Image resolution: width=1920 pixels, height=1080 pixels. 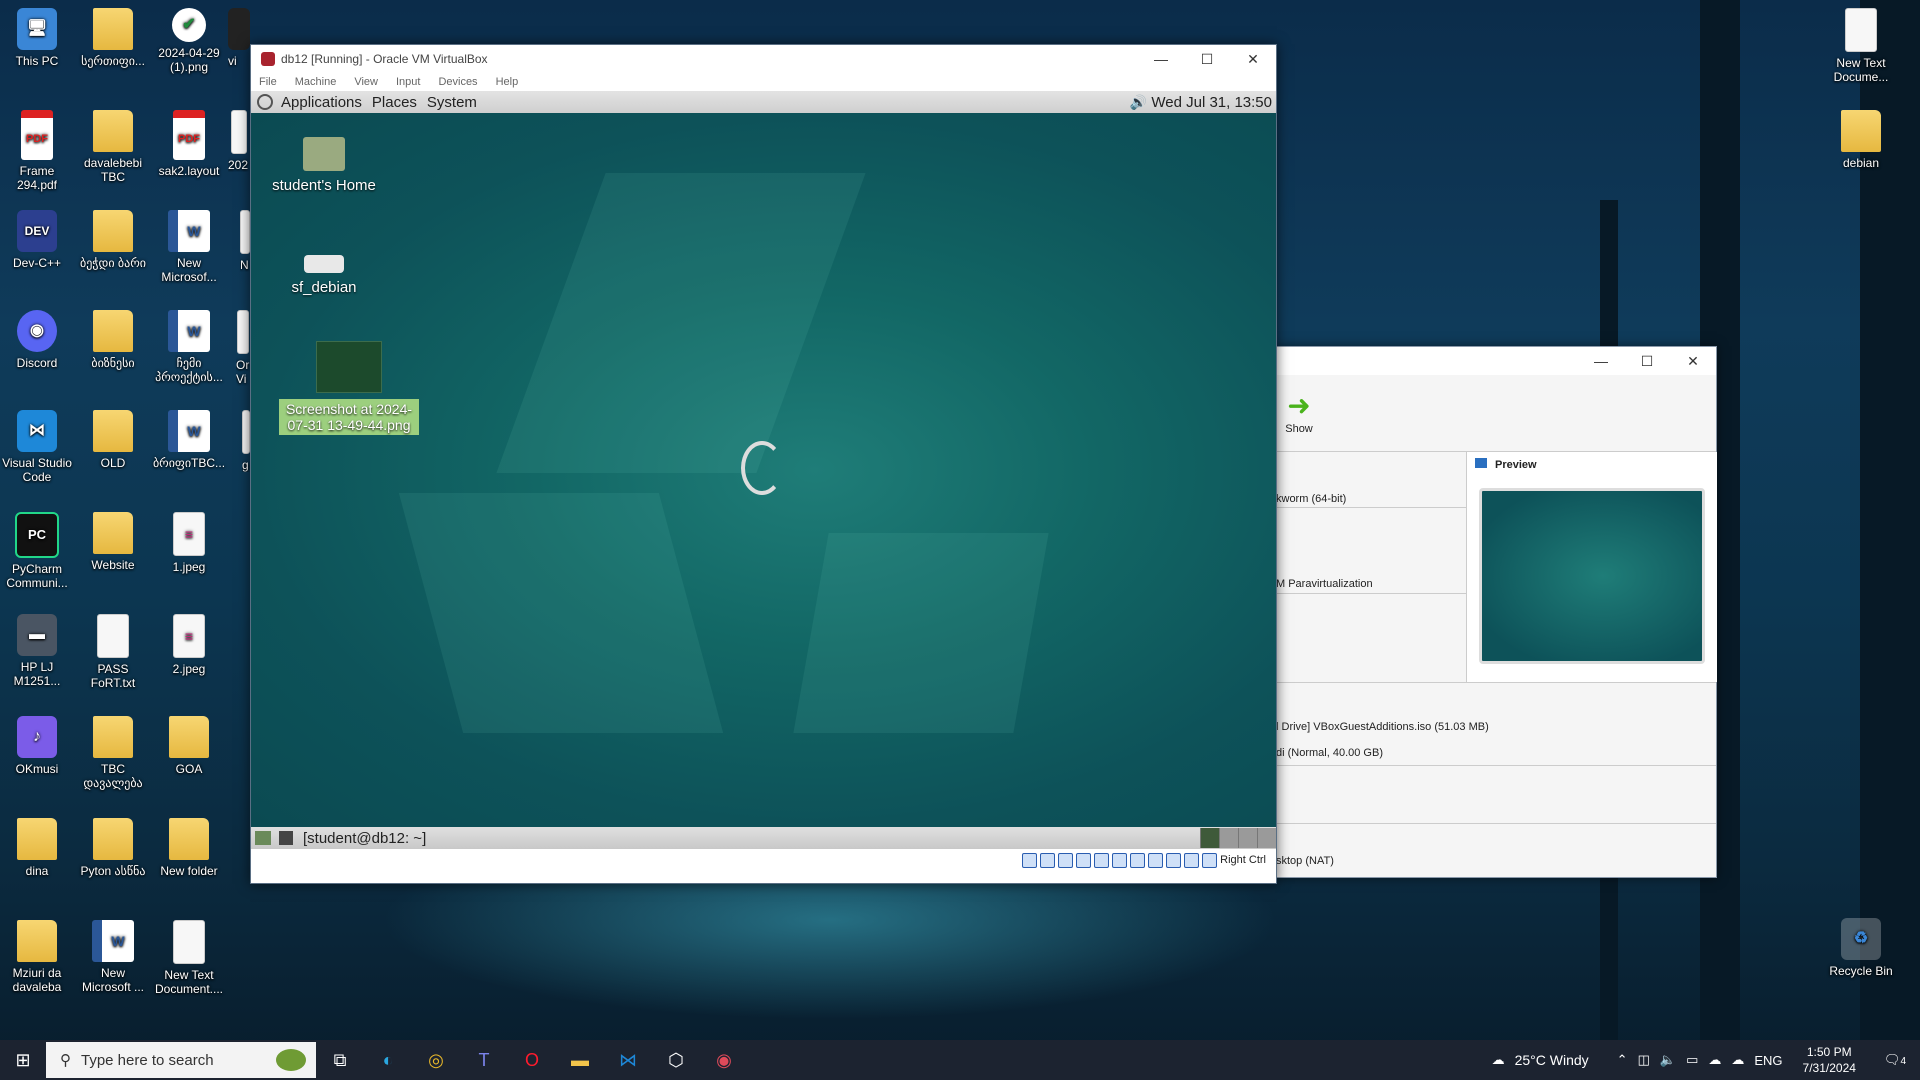 What do you see at coordinates (1174, 860) in the screenshot?
I see `cpu-icon` at bounding box center [1174, 860].